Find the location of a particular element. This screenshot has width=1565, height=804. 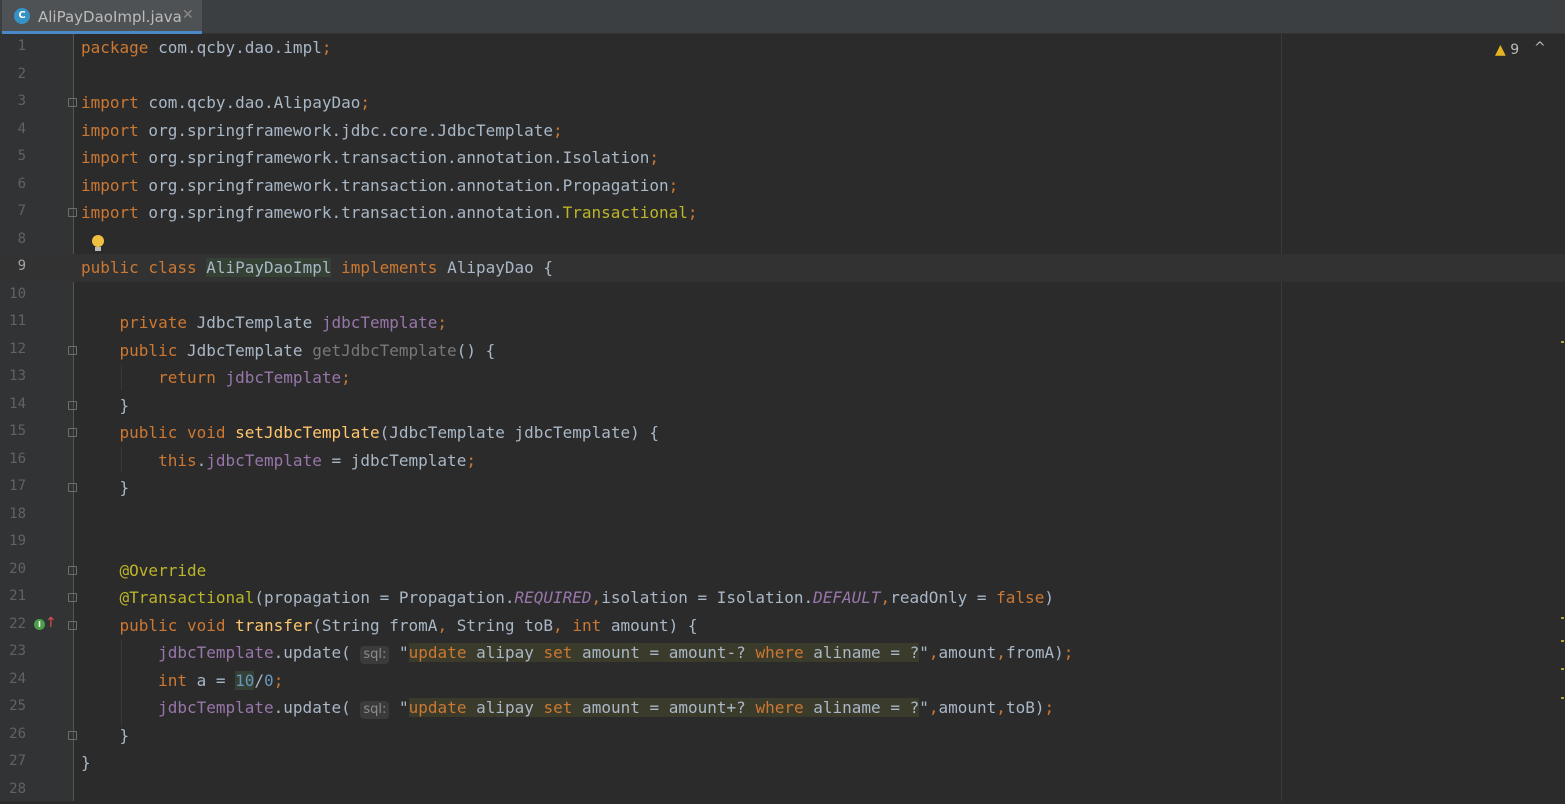

warning-icon: ▲ is located at coordinates (1500, 50).